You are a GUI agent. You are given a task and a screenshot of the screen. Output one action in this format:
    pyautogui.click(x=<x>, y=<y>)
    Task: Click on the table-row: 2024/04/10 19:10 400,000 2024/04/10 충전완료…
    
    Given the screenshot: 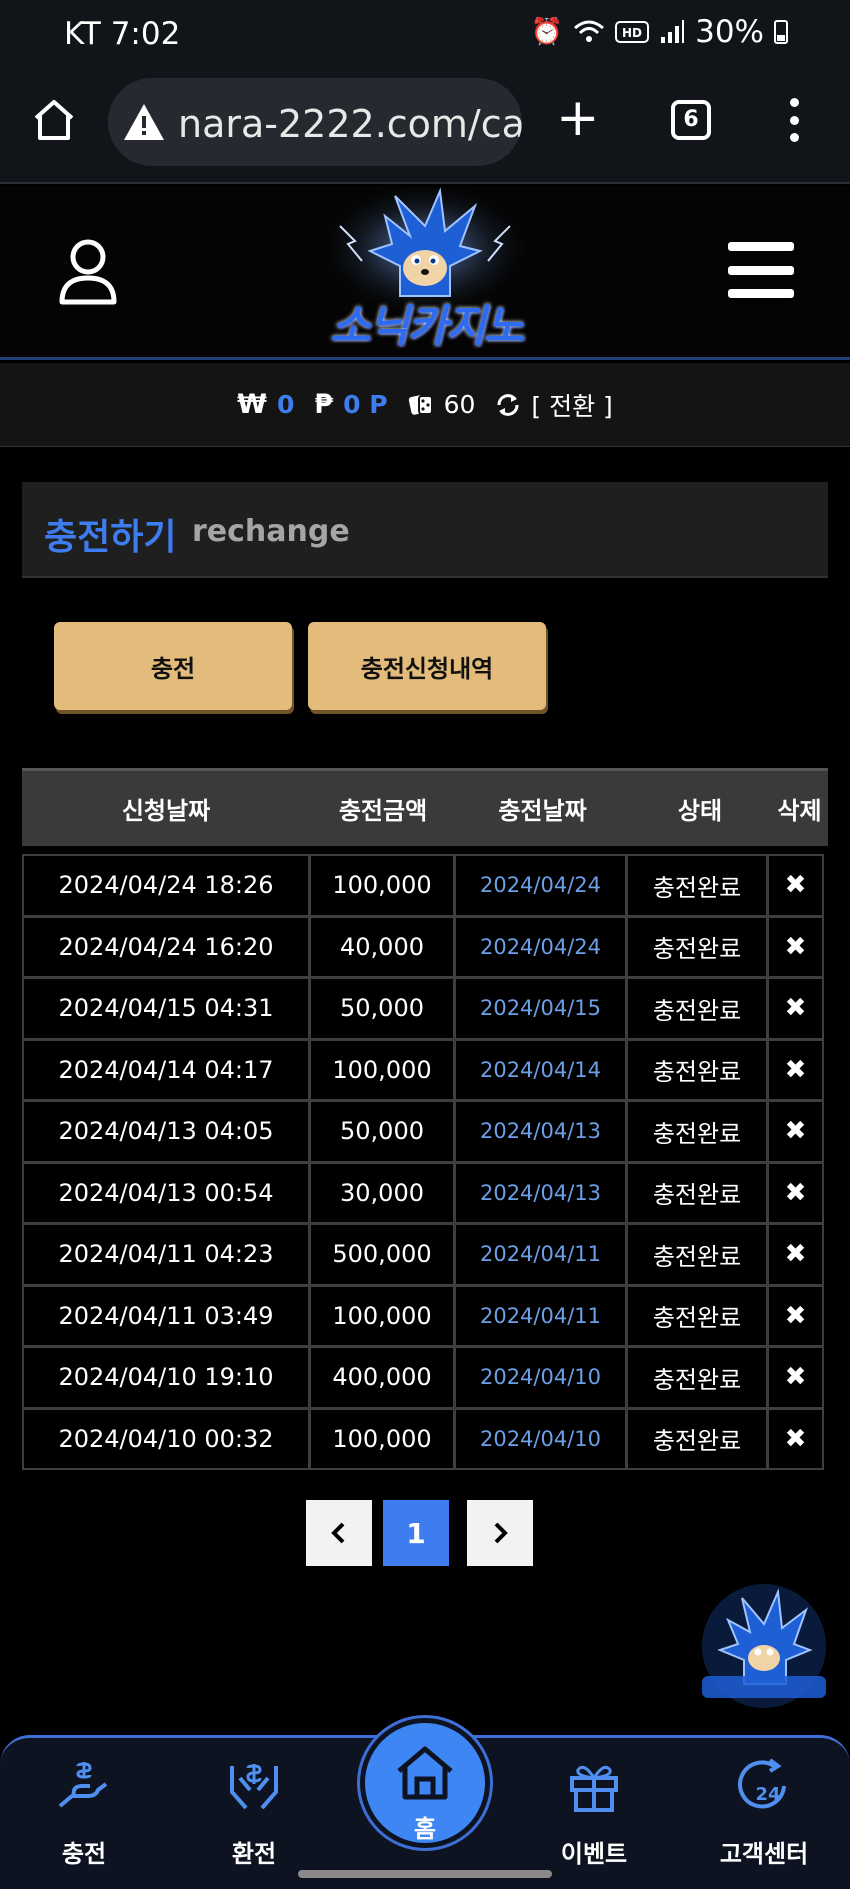 What is the action you would take?
    pyautogui.click(x=425, y=1377)
    